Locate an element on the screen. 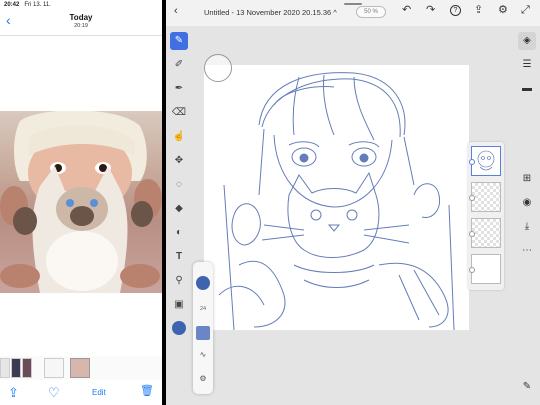  heart-icon: ♡ is located at coordinates (54, 392).